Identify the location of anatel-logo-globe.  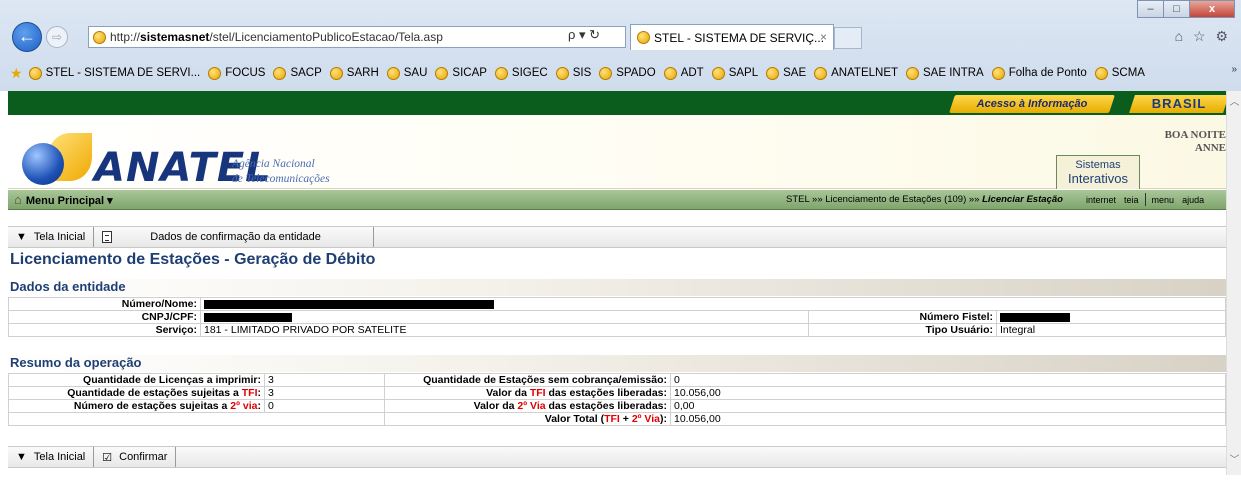
(43, 164).